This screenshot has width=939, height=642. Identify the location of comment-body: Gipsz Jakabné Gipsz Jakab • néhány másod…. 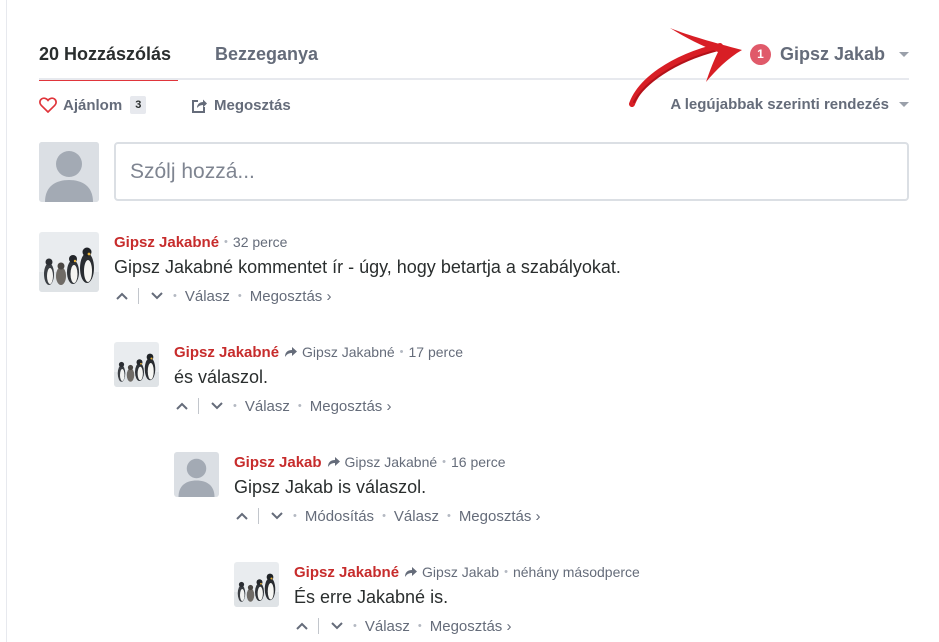
(601, 599).